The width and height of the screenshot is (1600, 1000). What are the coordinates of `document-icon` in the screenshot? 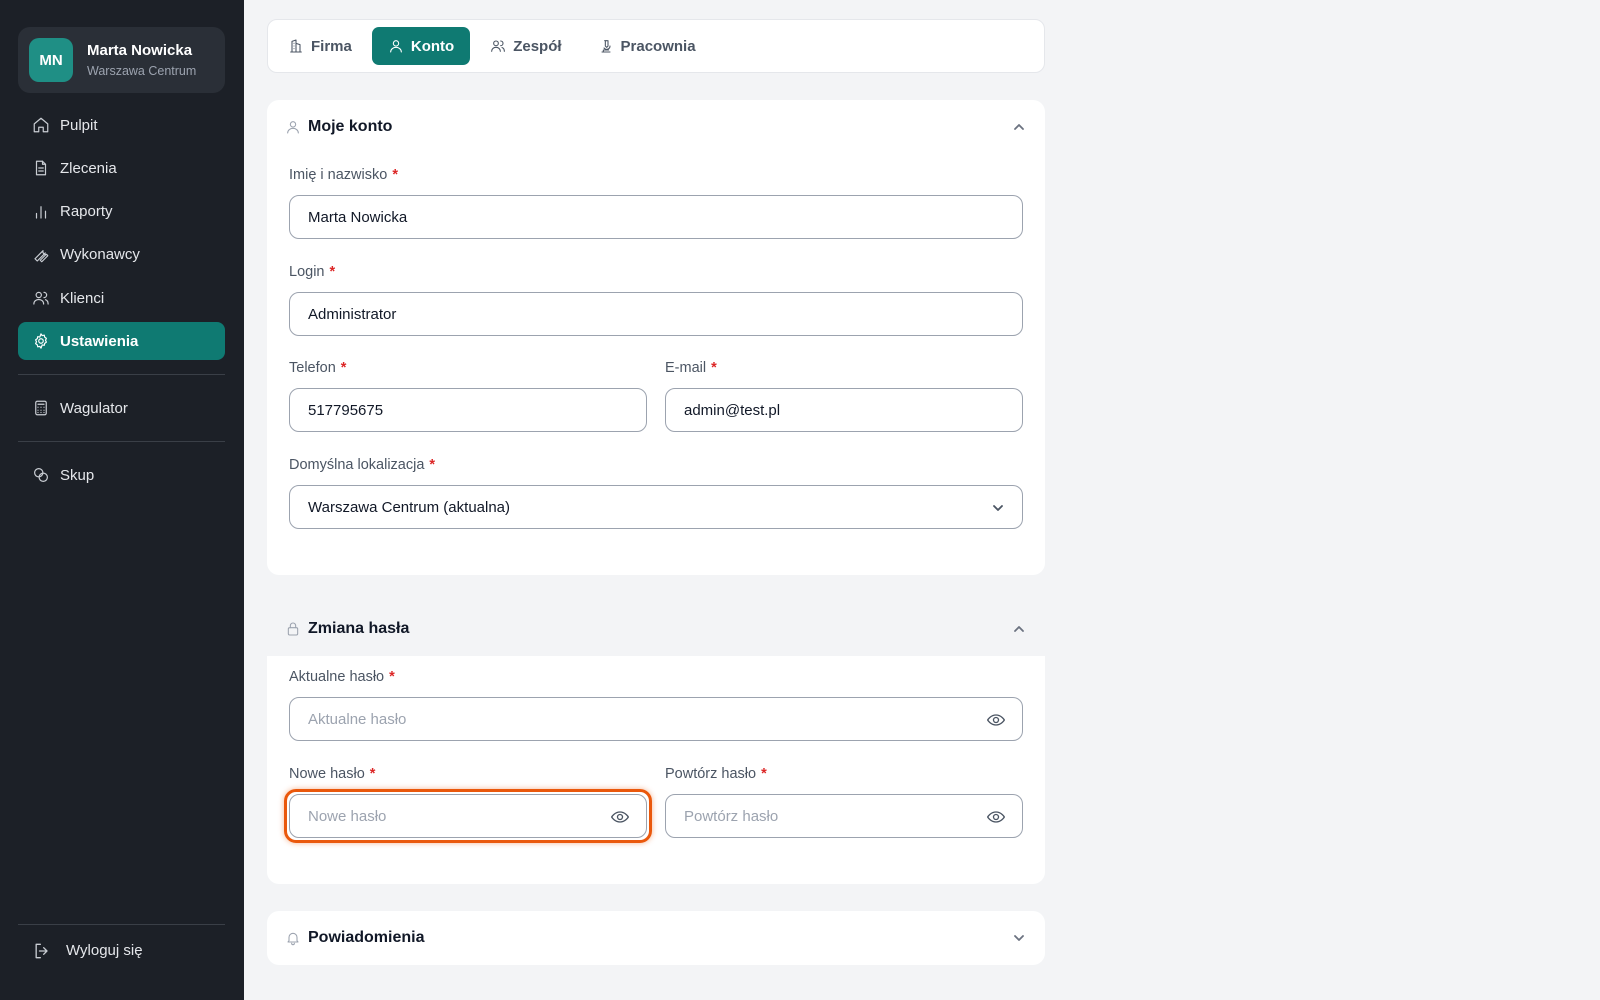 It's located at (41, 168).